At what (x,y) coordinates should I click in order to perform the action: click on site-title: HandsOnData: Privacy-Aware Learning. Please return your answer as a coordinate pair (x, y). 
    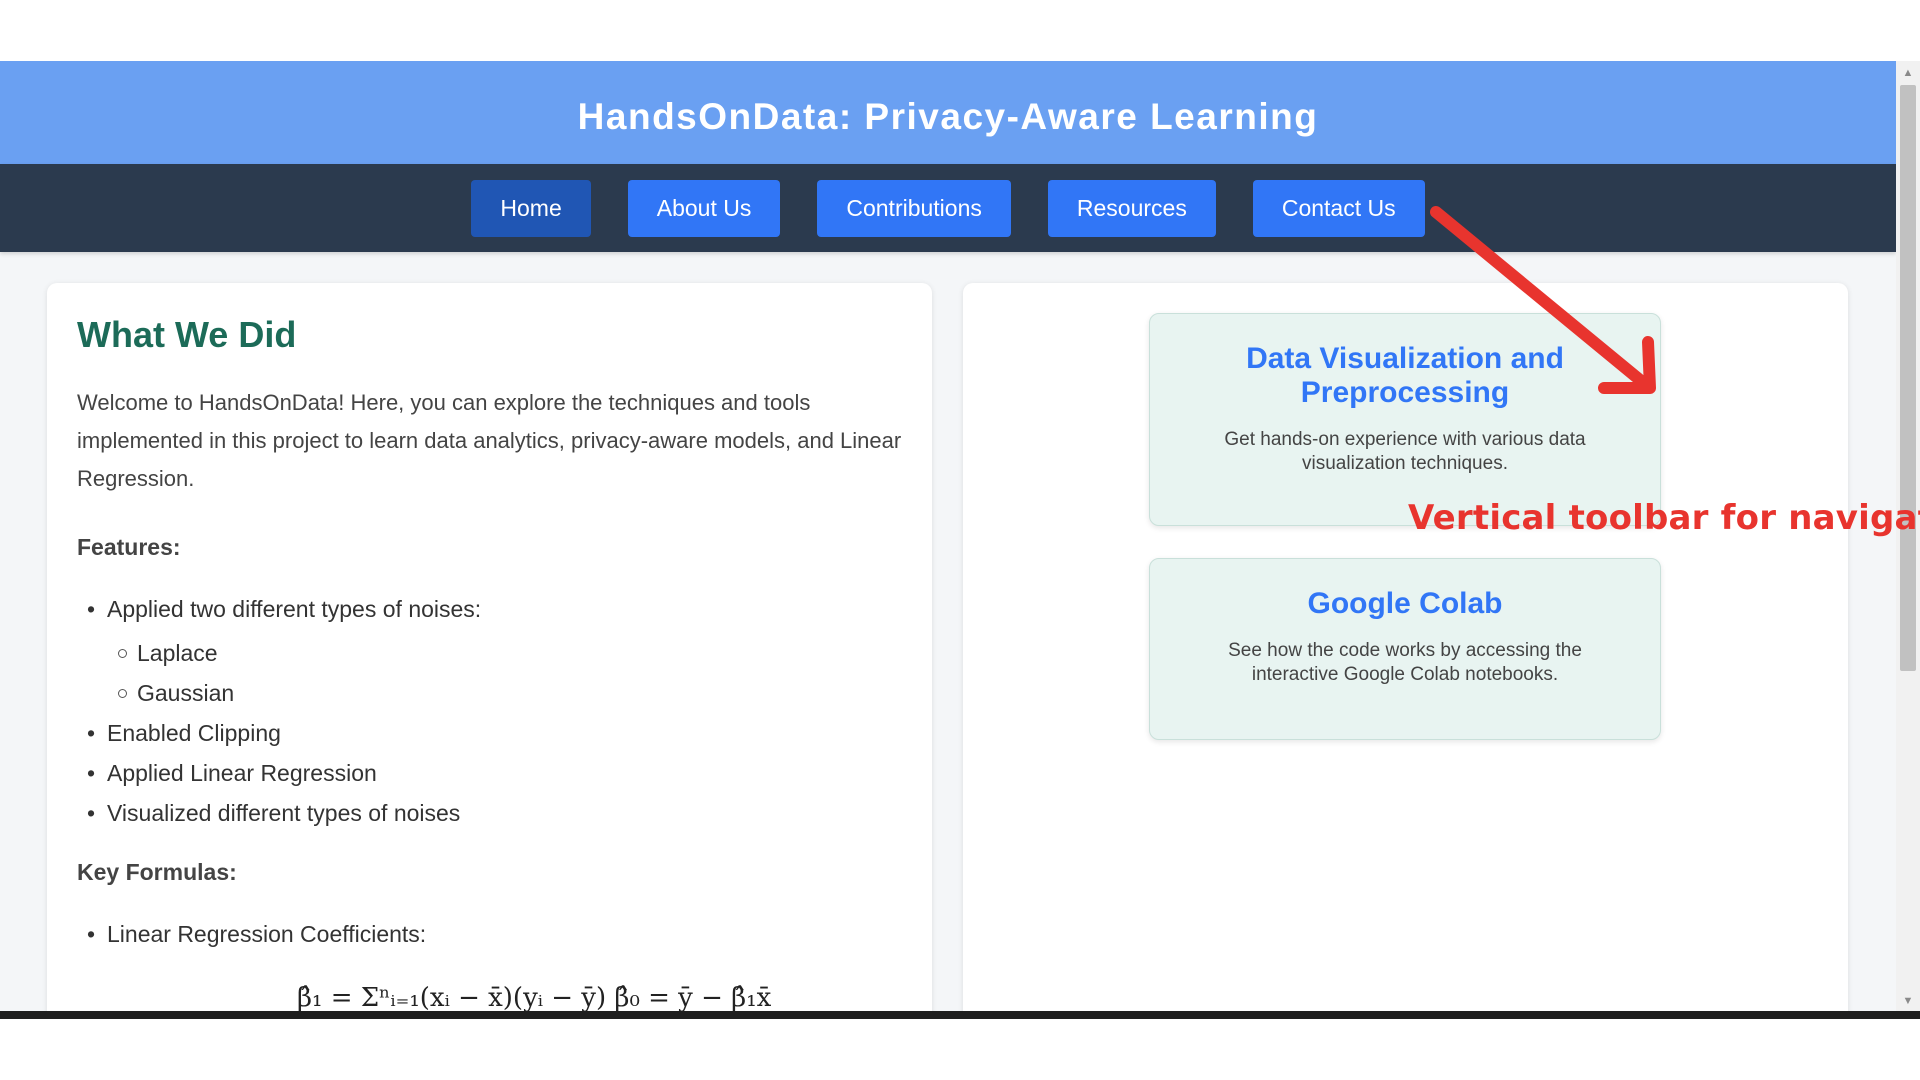
    Looking at the image, I should click on (948, 116).